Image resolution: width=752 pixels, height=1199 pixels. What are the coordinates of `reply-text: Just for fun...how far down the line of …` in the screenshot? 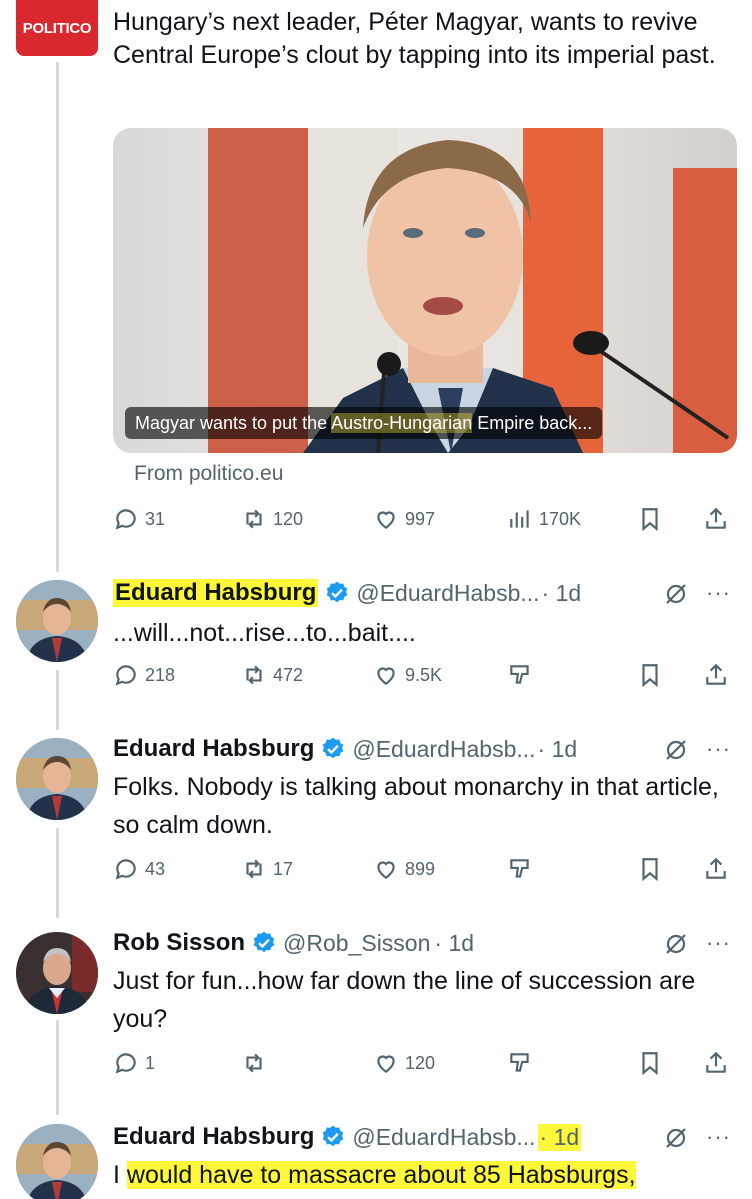 It's located at (404, 1000).